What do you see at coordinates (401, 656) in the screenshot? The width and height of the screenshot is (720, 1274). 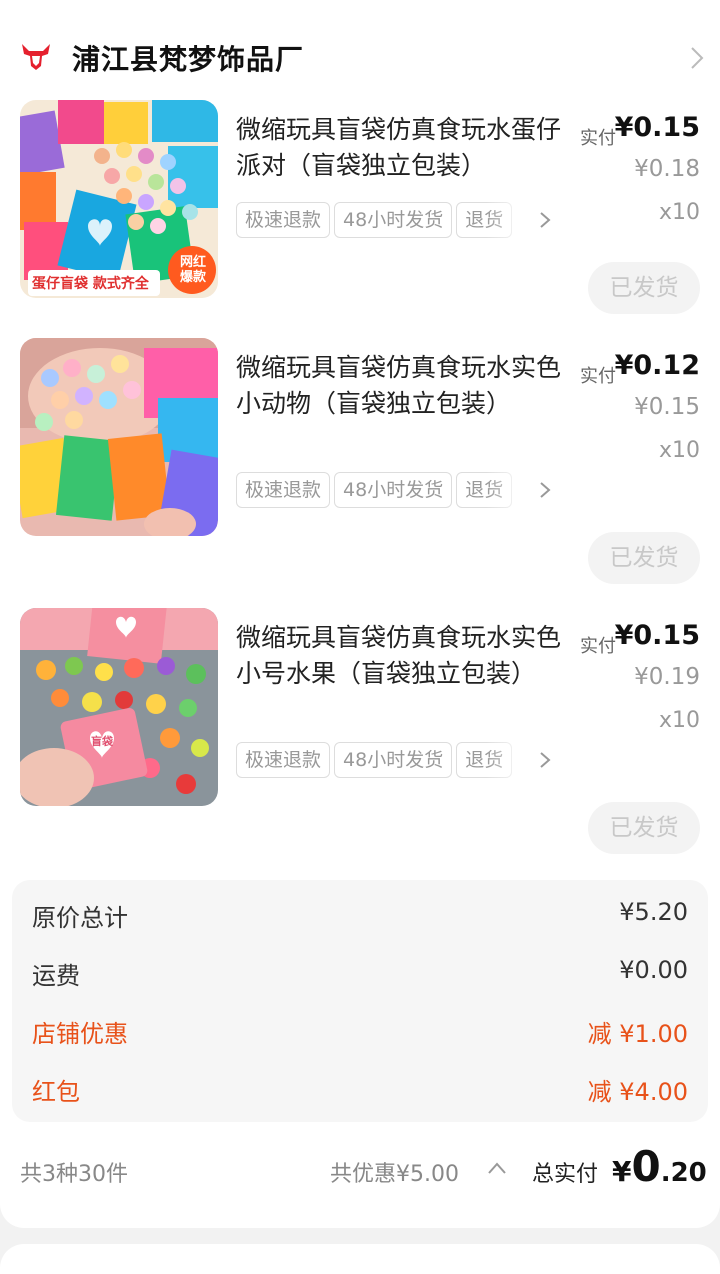 I see `product-title: 微缩玩具盲袋仿真食玩水实色小号水果（盲袋独立包装）` at bounding box center [401, 656].